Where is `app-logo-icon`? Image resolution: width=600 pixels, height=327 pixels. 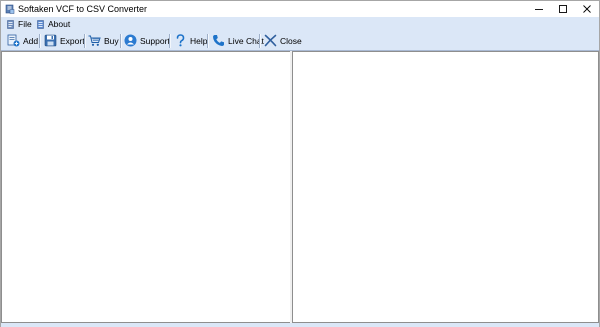
app-logo-icon is located at coordinates (10, 9).